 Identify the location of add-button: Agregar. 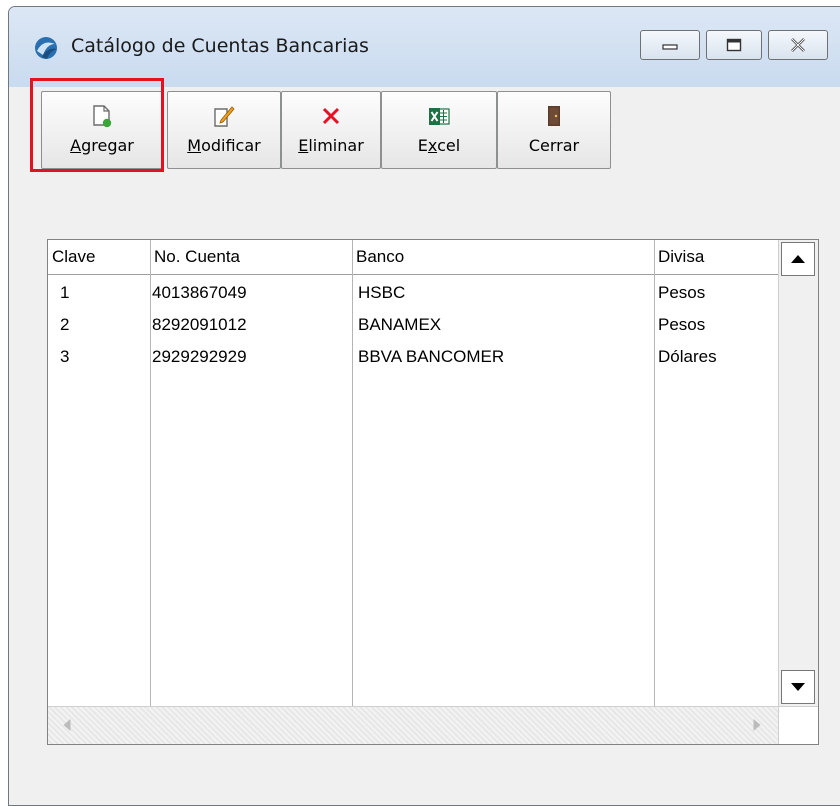
(102, 130).